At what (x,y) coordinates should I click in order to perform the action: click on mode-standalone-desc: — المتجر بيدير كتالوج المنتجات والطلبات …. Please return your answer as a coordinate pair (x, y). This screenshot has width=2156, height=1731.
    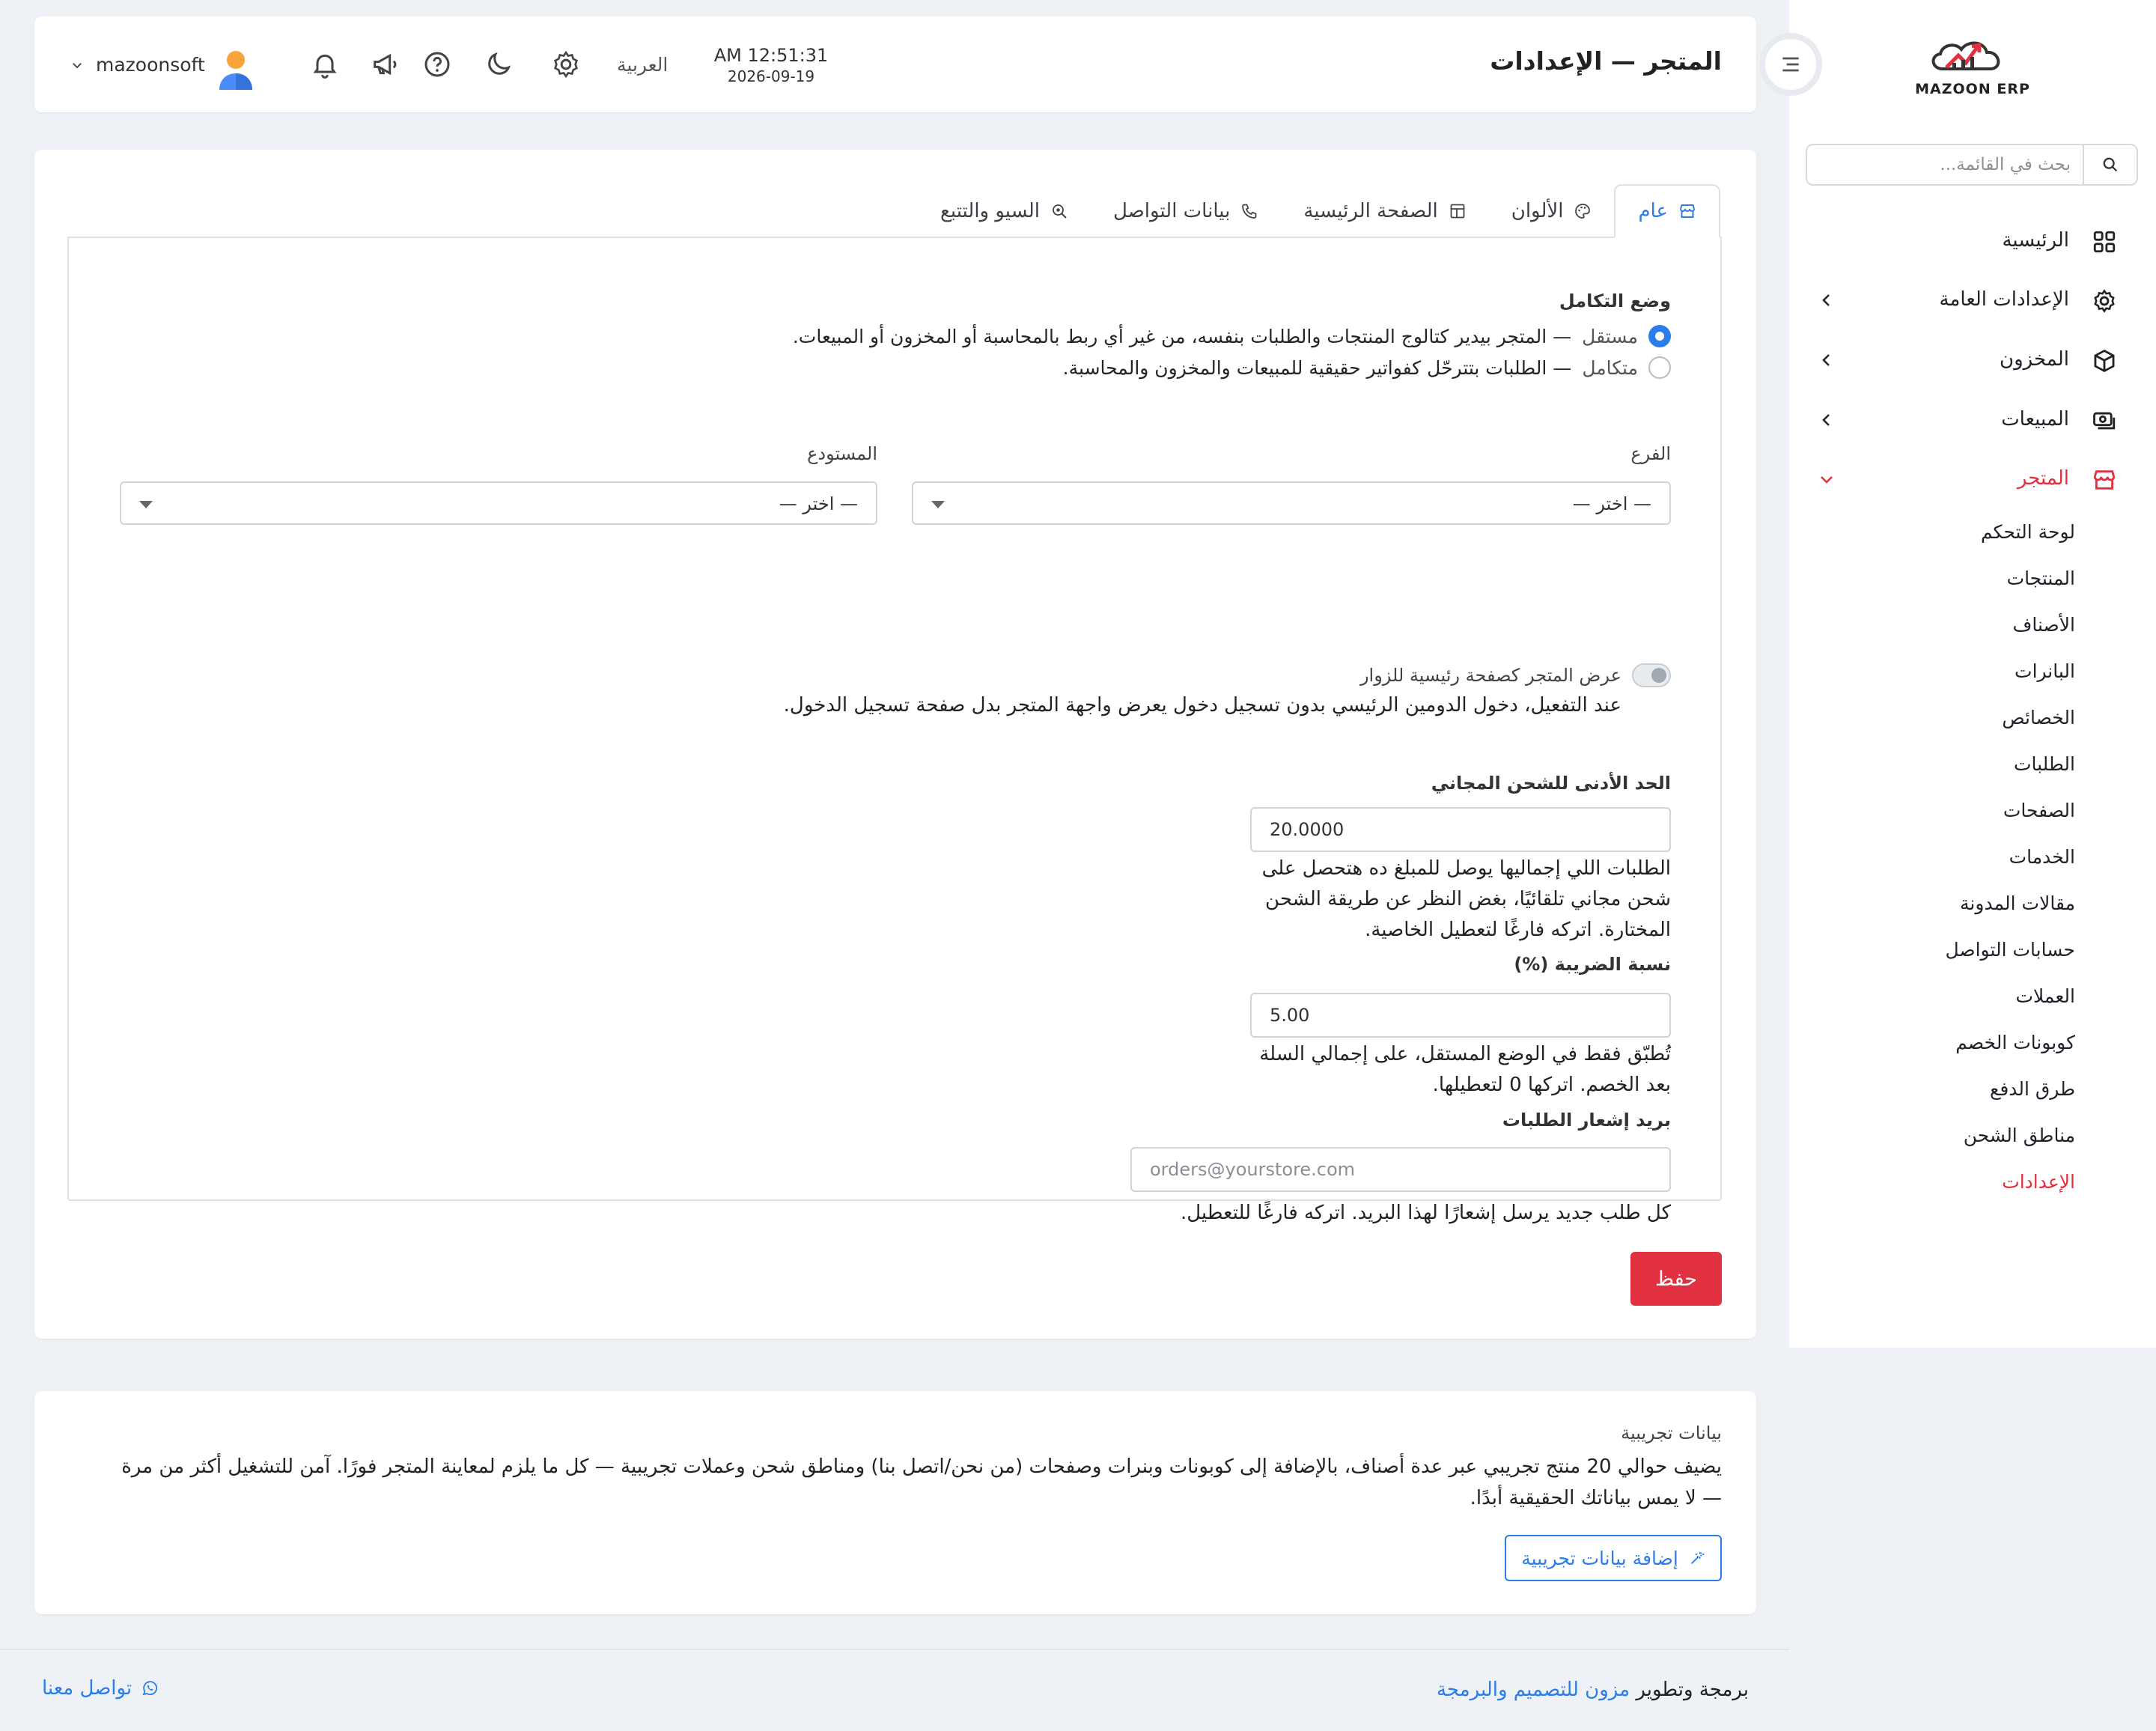
    Looking at the image, I should click on (1182, 336).